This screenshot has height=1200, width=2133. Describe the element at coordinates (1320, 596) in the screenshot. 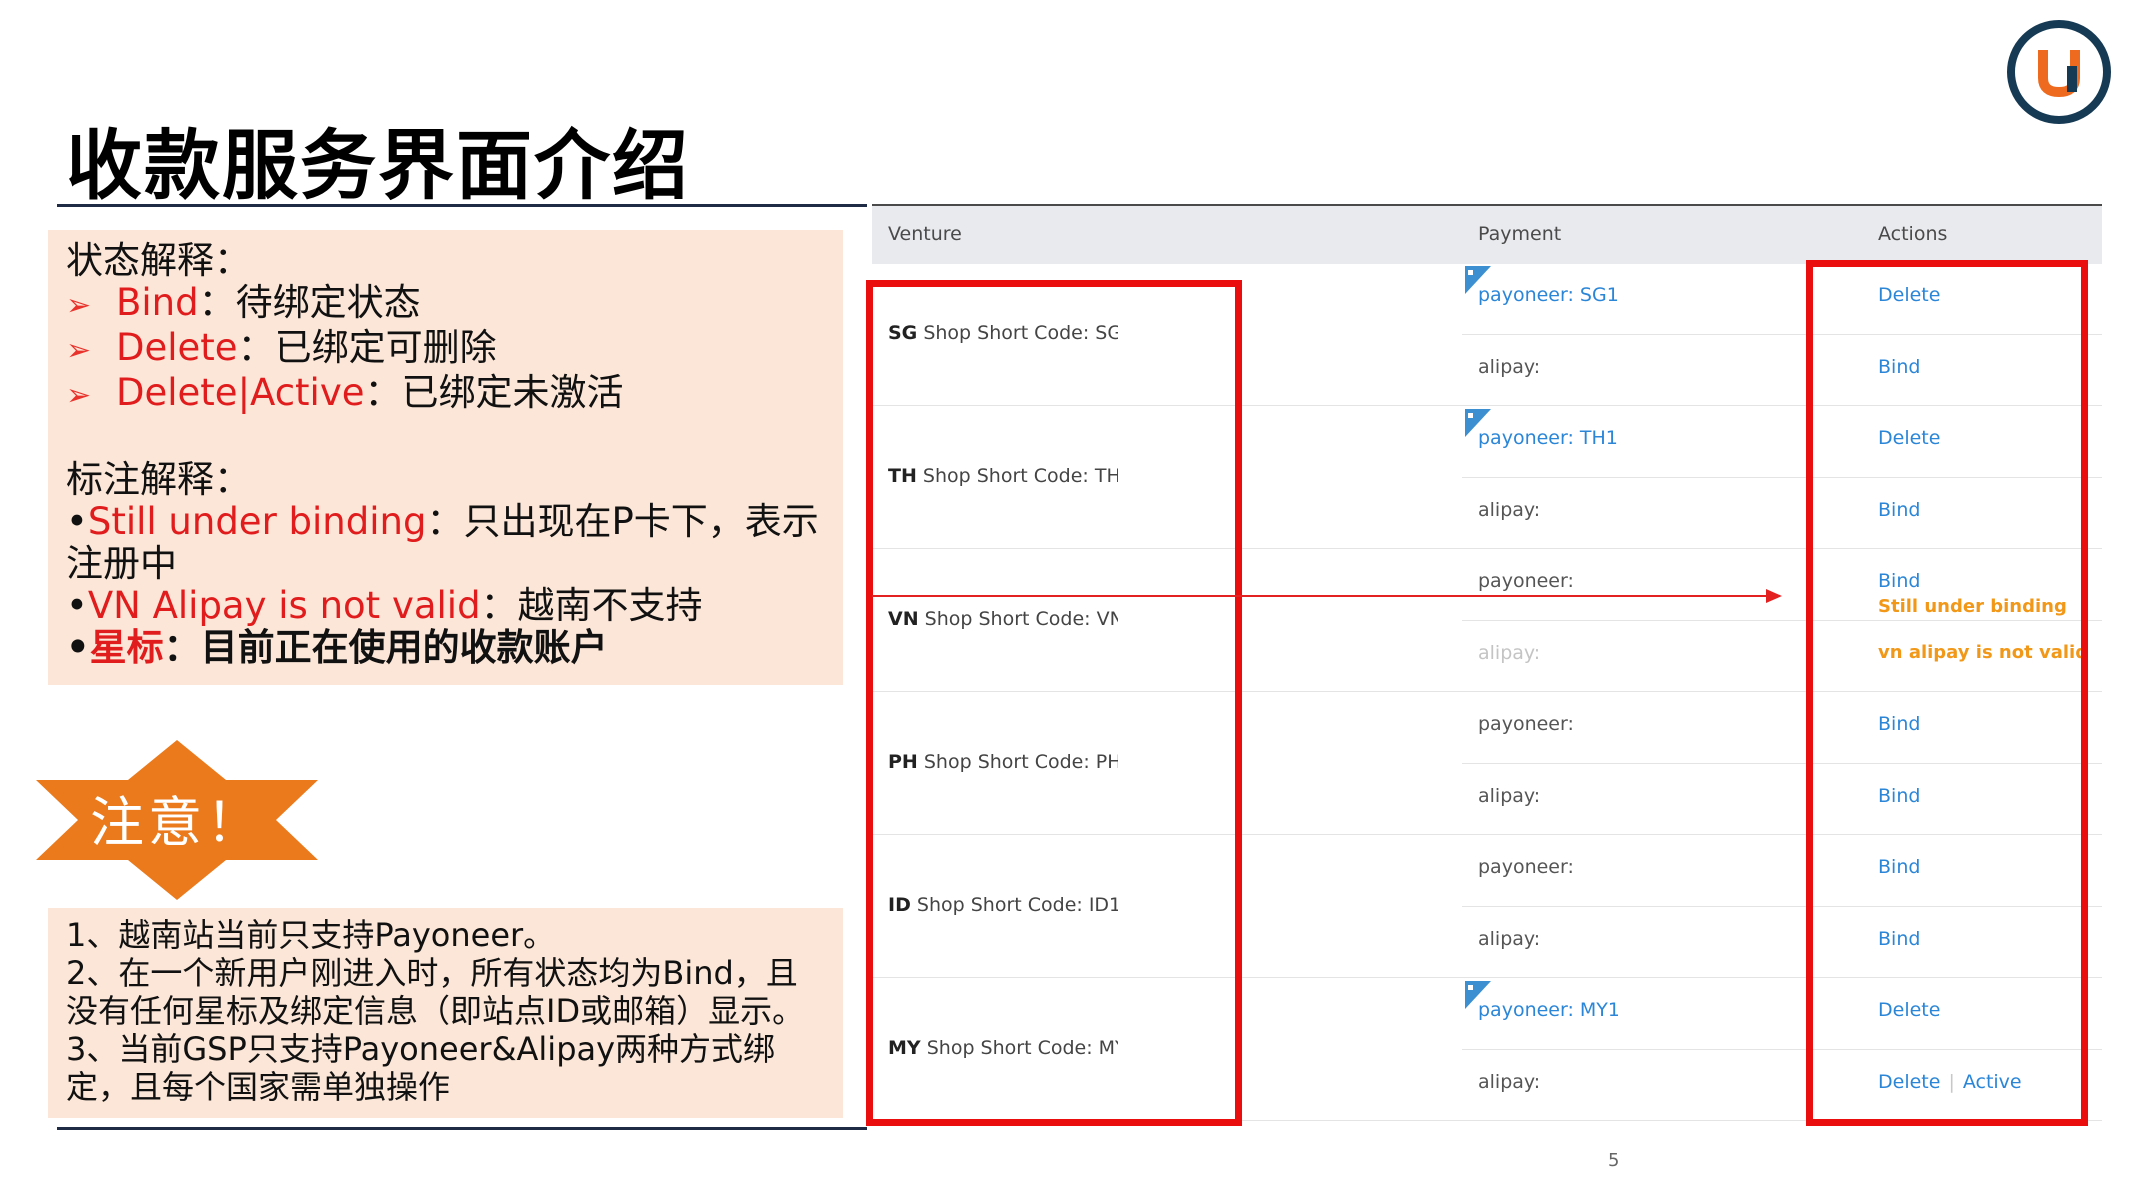

I see `binding-pointer-line` at that location.